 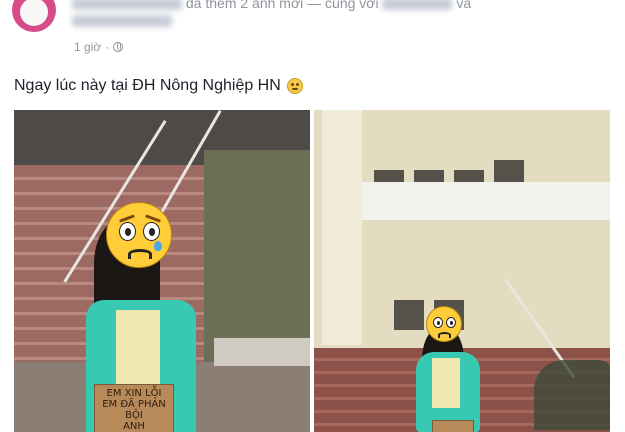 I want to click on post-header: đã thêm 2 ảnh mới — cùng với và, so click(x=271, y=5).